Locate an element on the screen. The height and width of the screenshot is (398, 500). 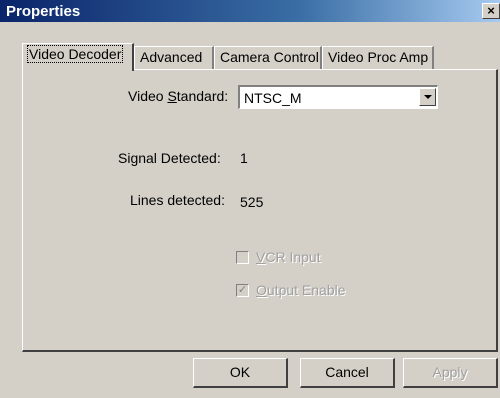
cancel-button: Cancel is located at coordinates (347, 373).